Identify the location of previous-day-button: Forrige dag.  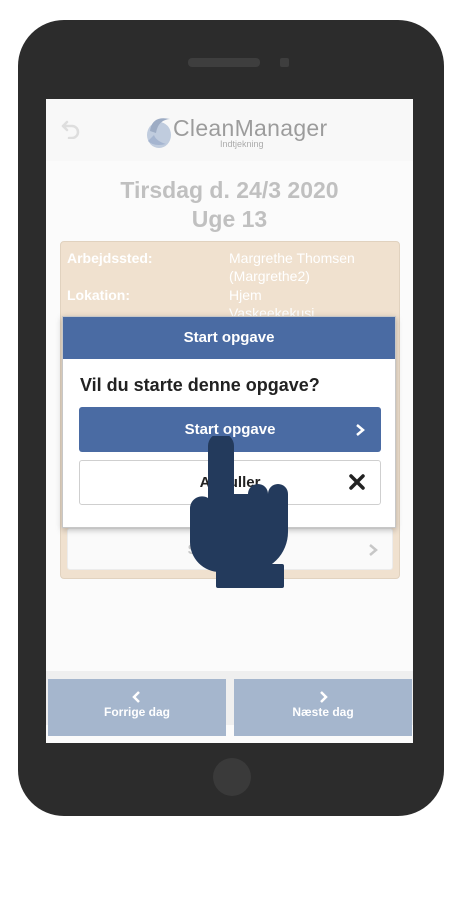
(137, 707).